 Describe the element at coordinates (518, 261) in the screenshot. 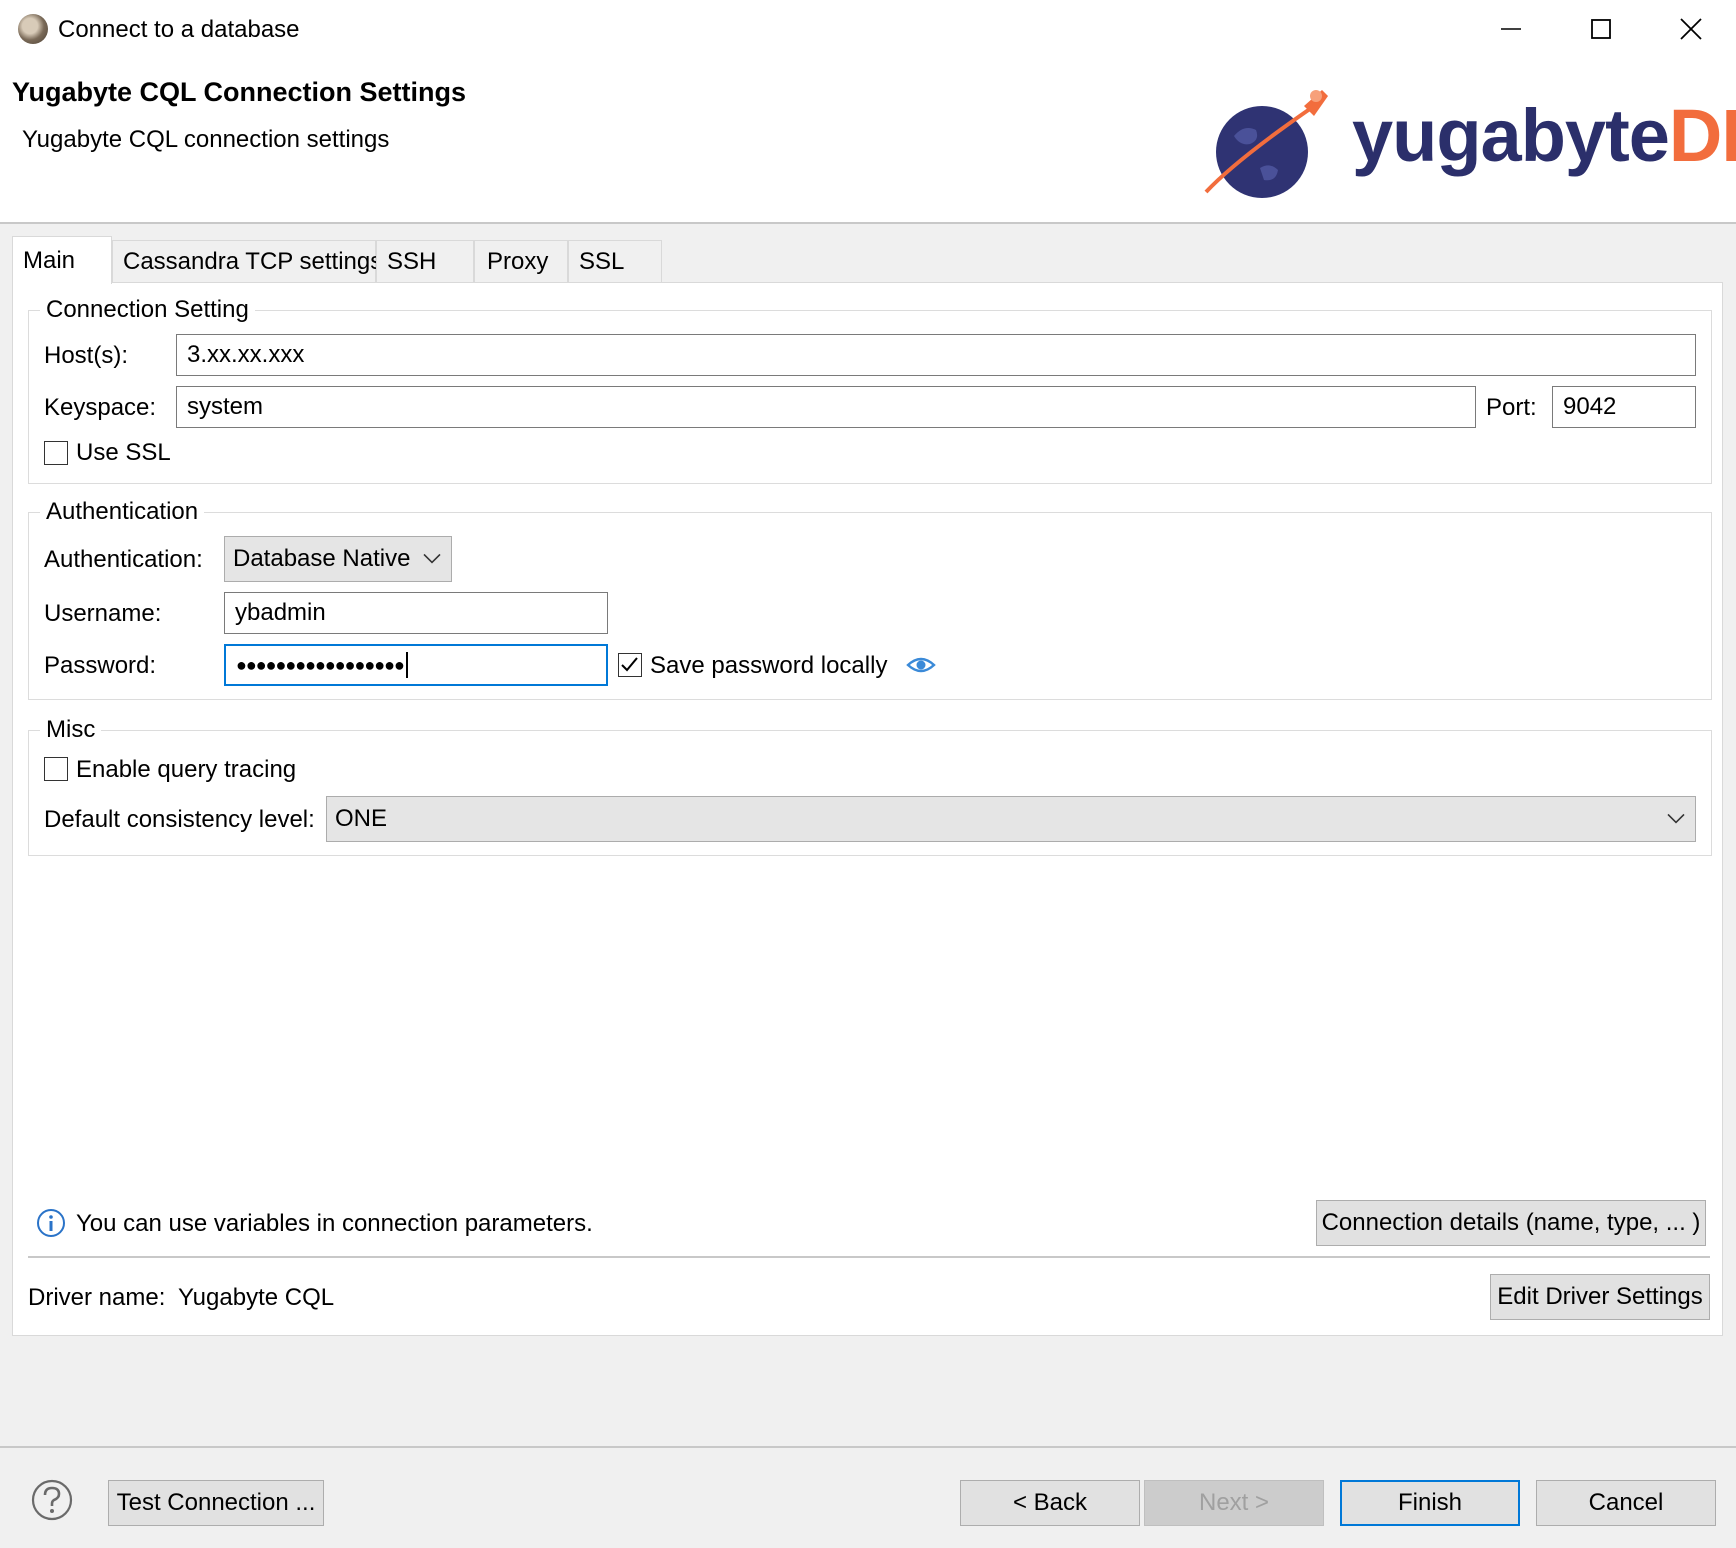

I see `tab-label: Proxy` at that location.